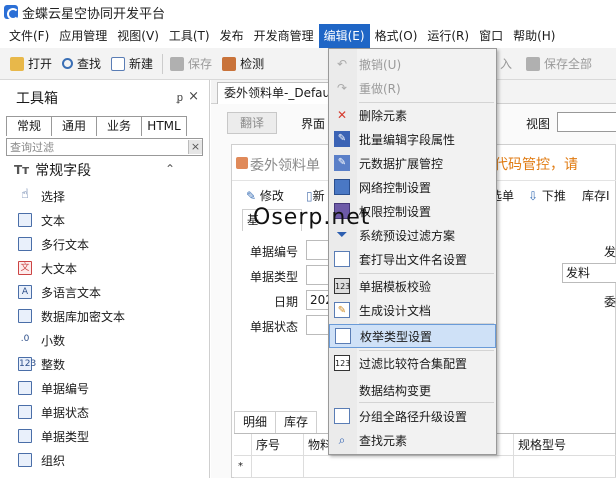  I want to click on close-icon: ×, so click(193, 96).